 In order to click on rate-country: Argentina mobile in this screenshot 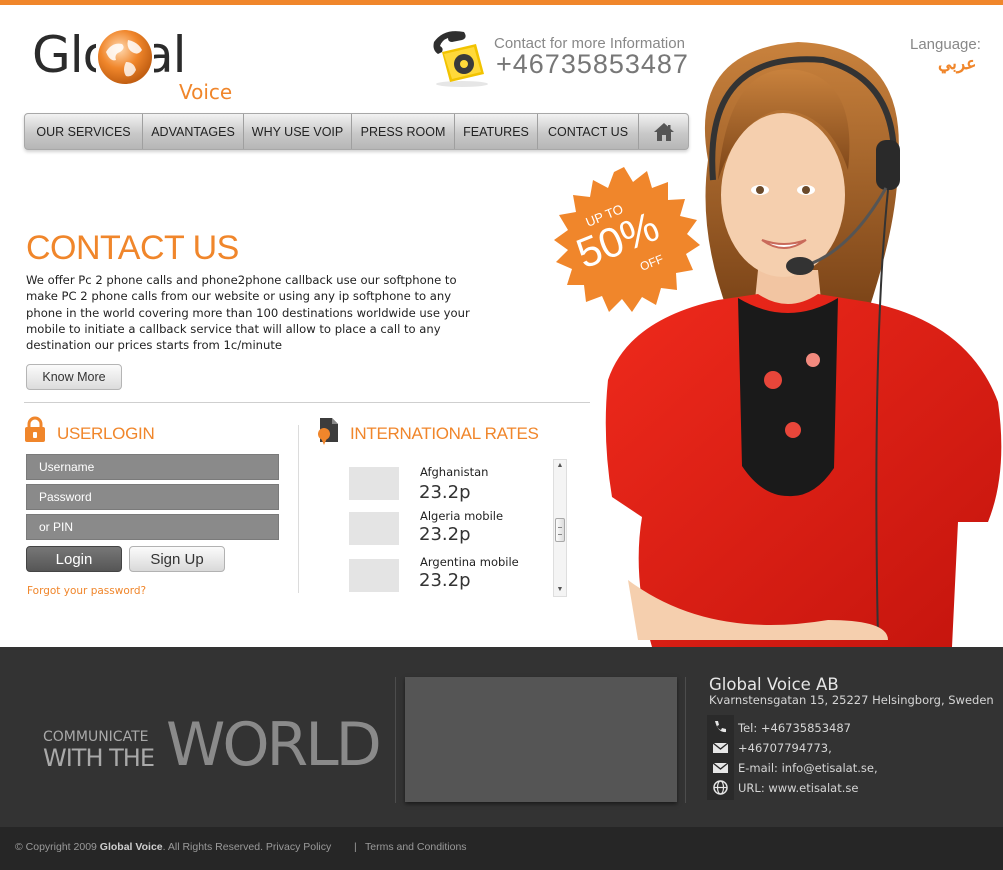, I will do `click(469, 562)`.